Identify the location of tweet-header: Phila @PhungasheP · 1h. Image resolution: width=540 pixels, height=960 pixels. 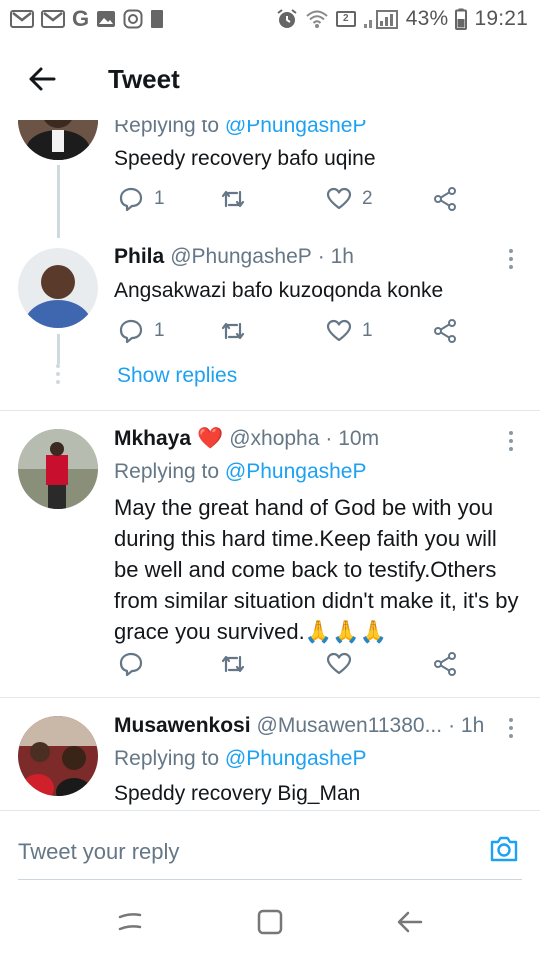
(234, 257).